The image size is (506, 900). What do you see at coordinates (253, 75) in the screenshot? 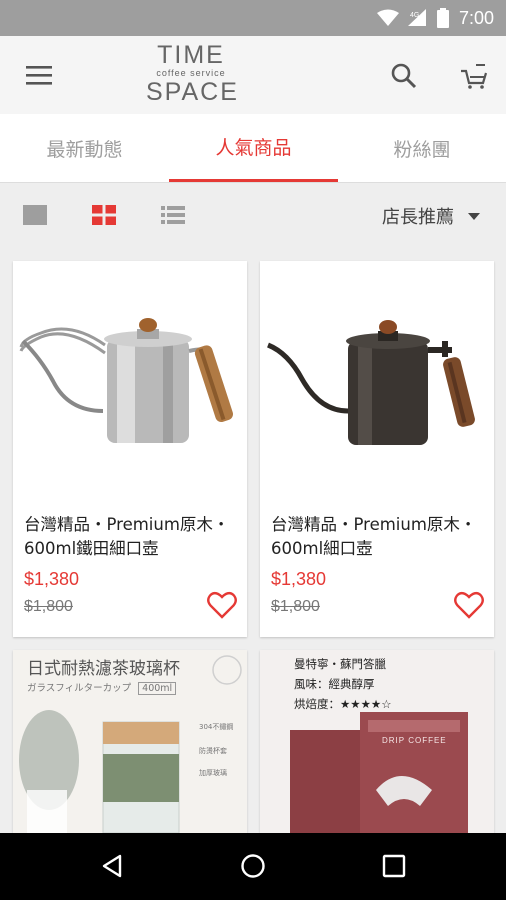
I see `app-bar: TIME coffee service SPACE` at bounding box center [253, 75].